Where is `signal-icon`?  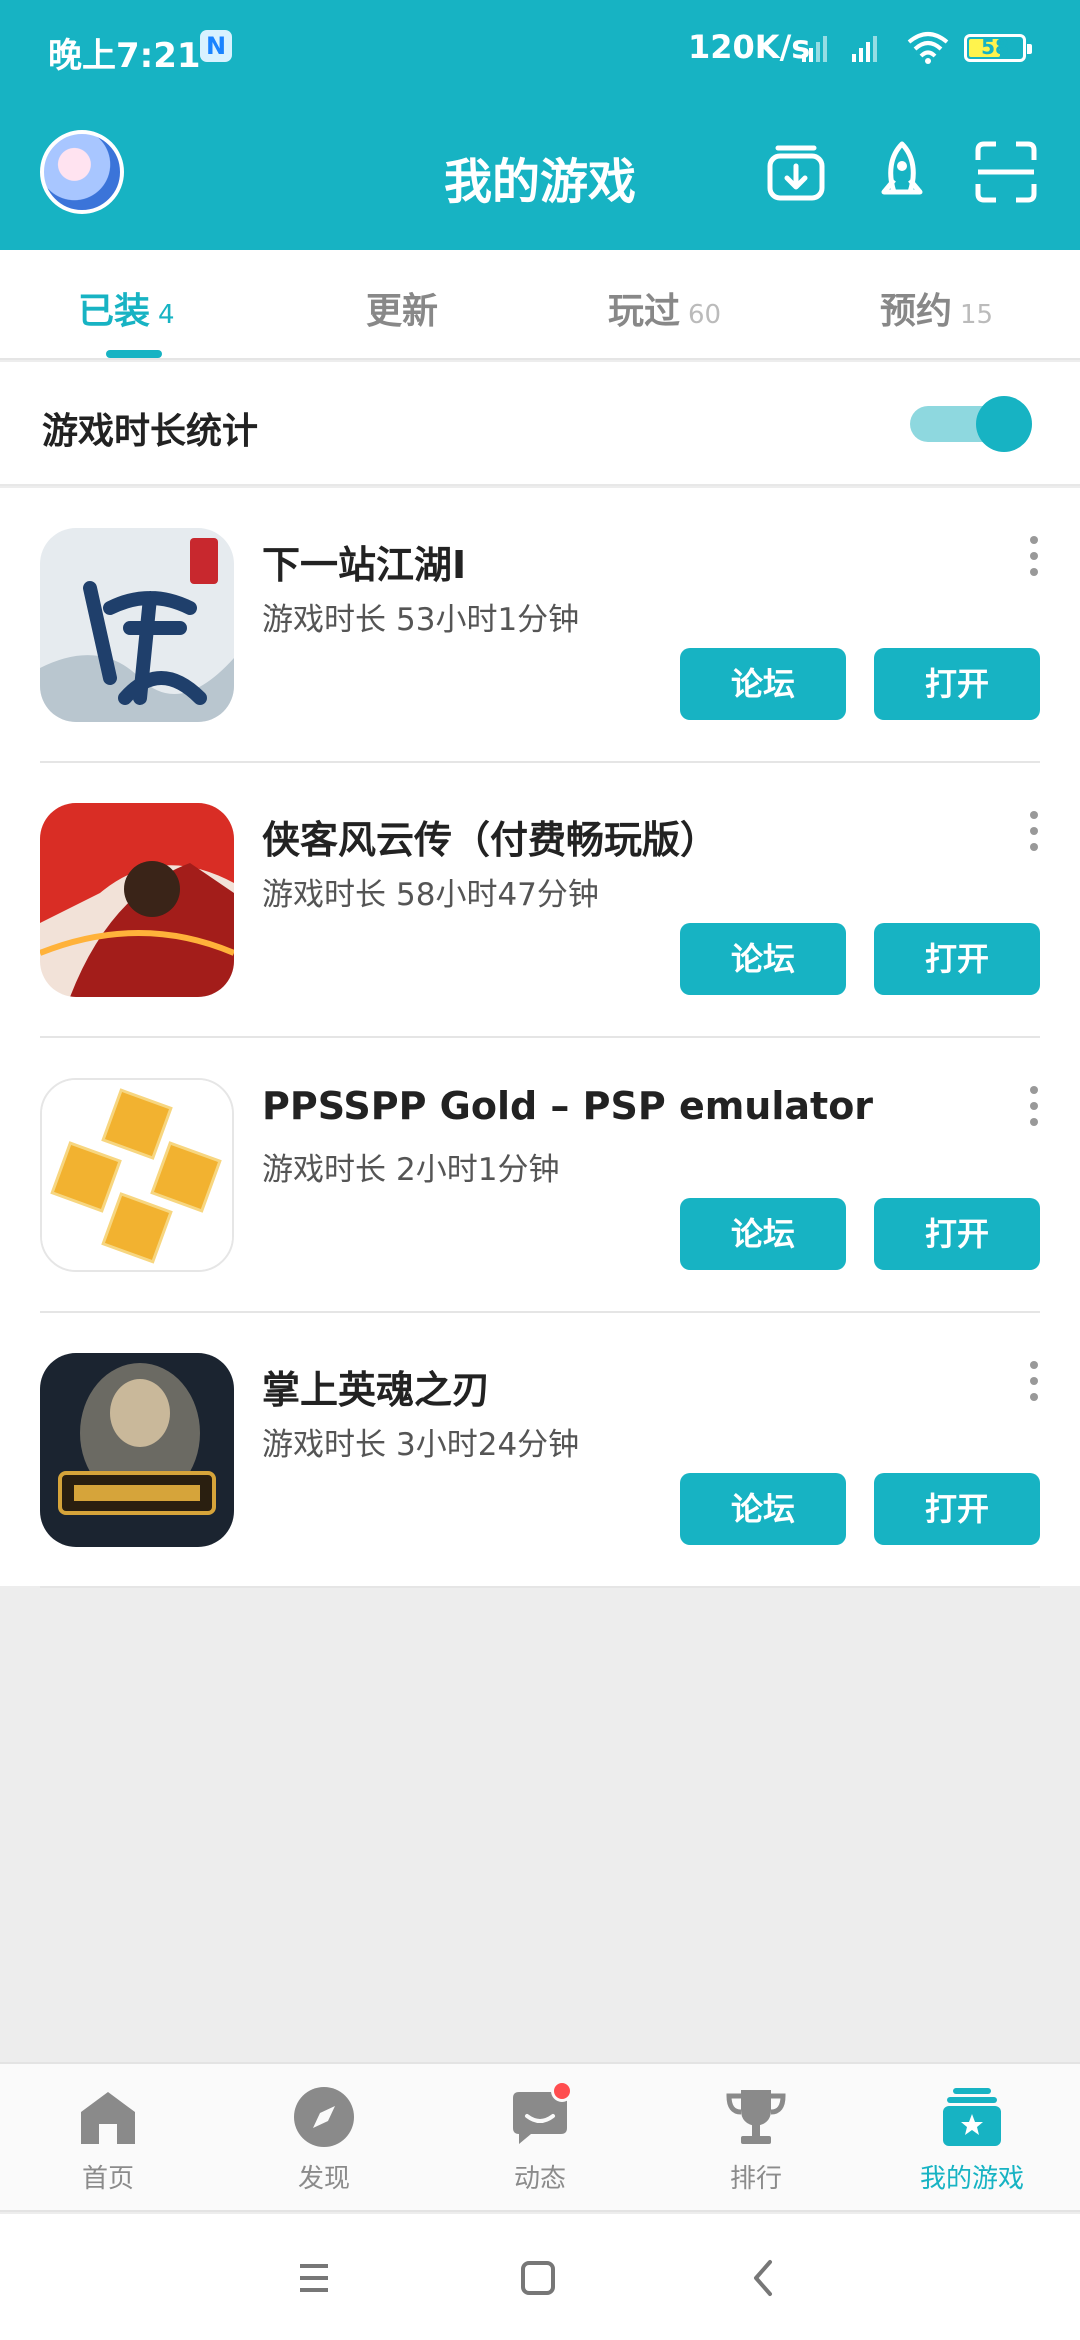
signal-icon is located at coordinates (814, 49).